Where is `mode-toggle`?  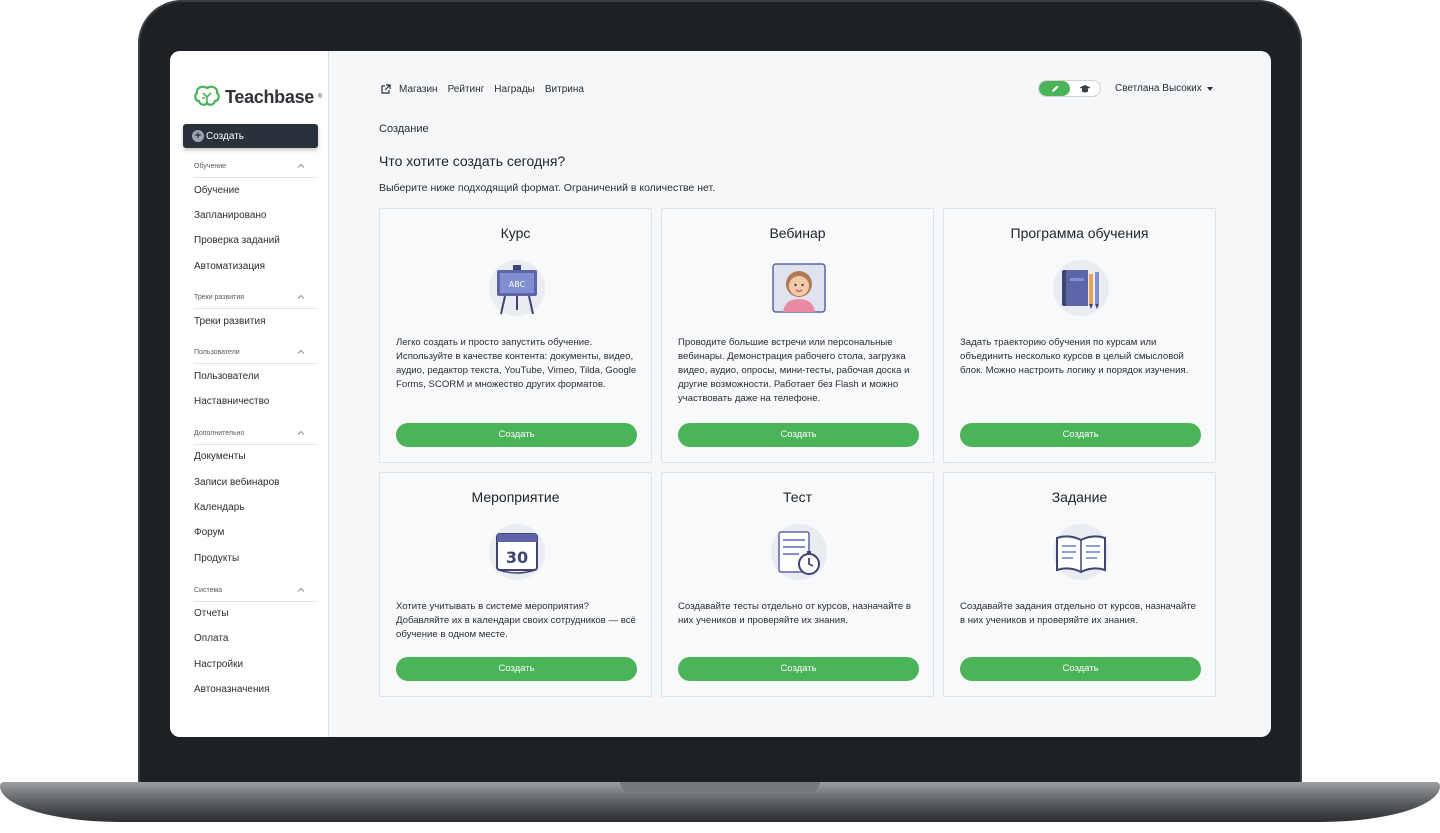 mode-toggle is located at coordinates (1069, 88).